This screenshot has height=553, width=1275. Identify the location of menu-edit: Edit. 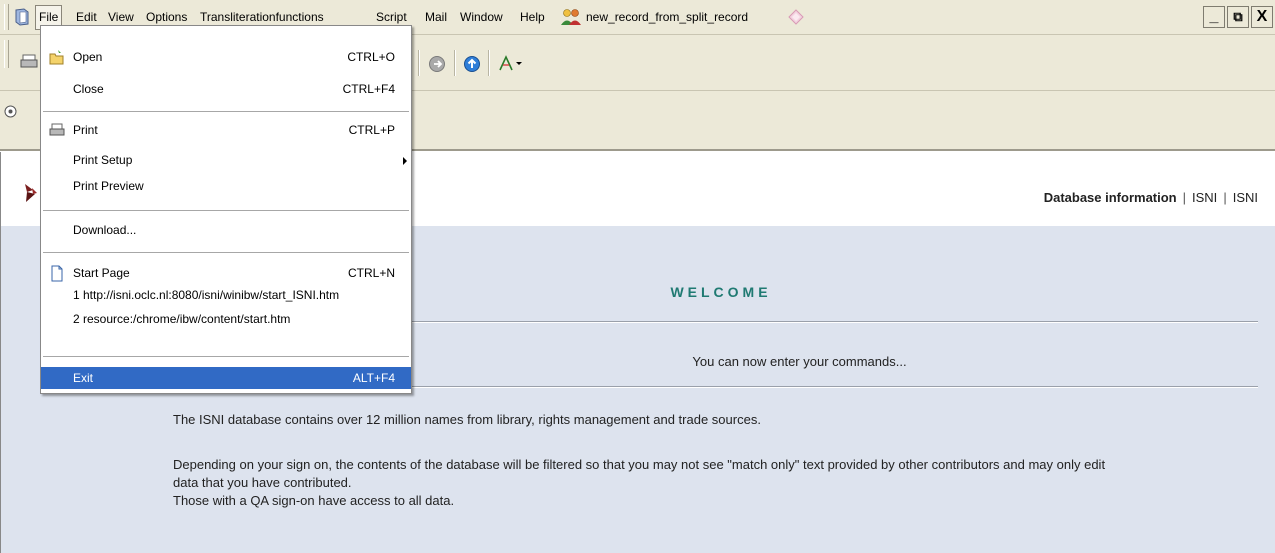
(86, 17).